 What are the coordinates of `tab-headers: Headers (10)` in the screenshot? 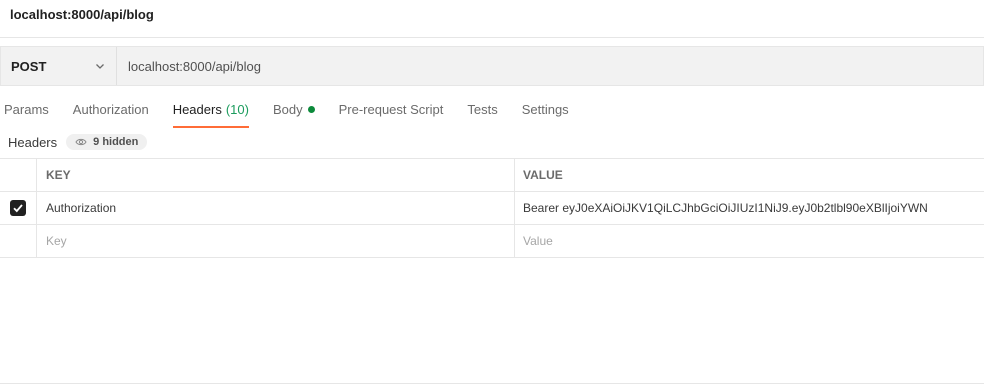 It's located at (211, 112).